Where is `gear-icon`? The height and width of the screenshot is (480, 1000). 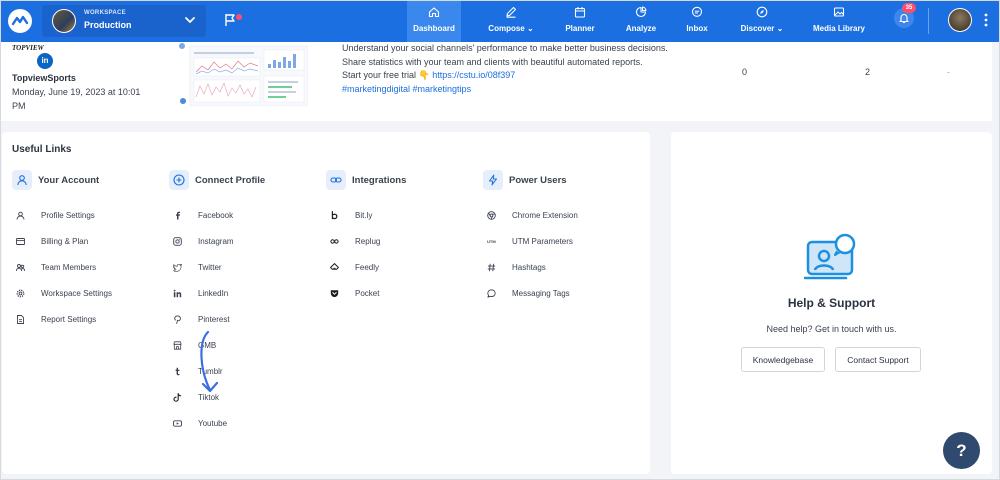 gear-icon is located at coordinates (20, 293).